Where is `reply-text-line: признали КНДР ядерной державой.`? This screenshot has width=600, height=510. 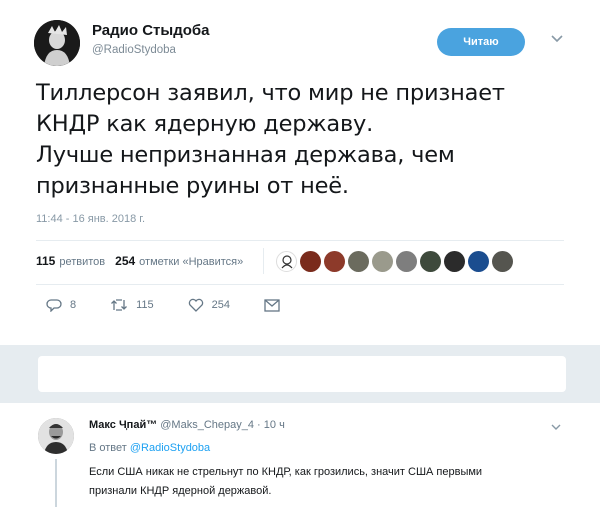
reply-text-line: признали КНДР ядерной державой. is located at coordinates (180, 491).